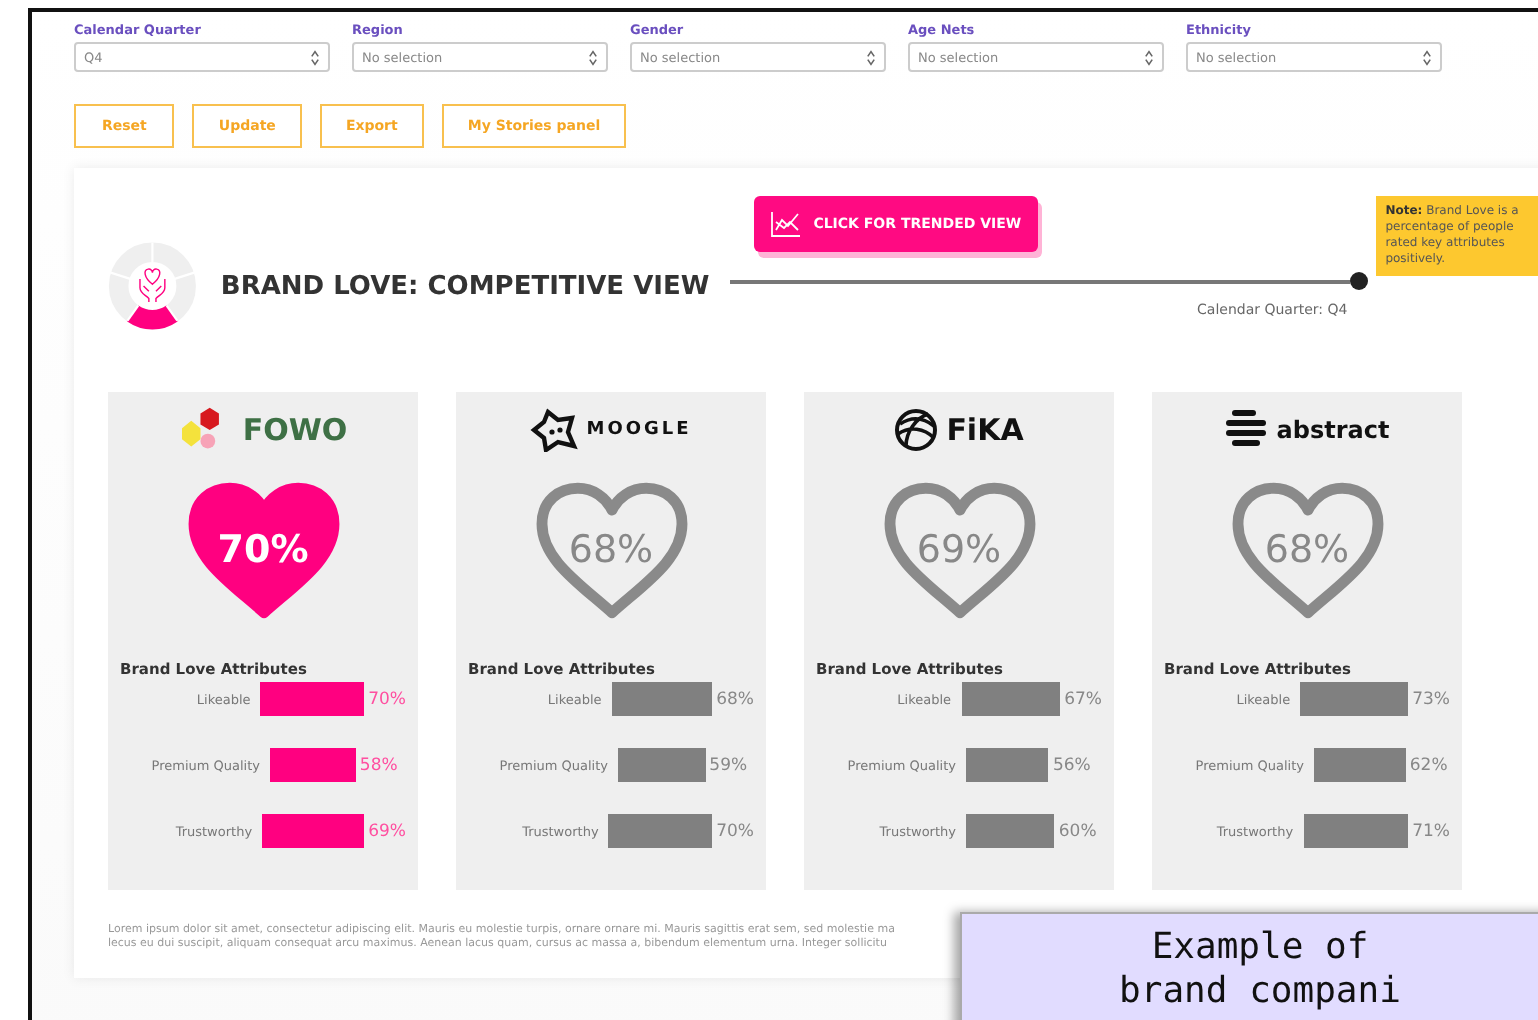 This screenshot has width=1538, height=1020. Describe the element at coordinates (1077, 831) in the screenshot. I see `attribute-value: 60%` at that location.